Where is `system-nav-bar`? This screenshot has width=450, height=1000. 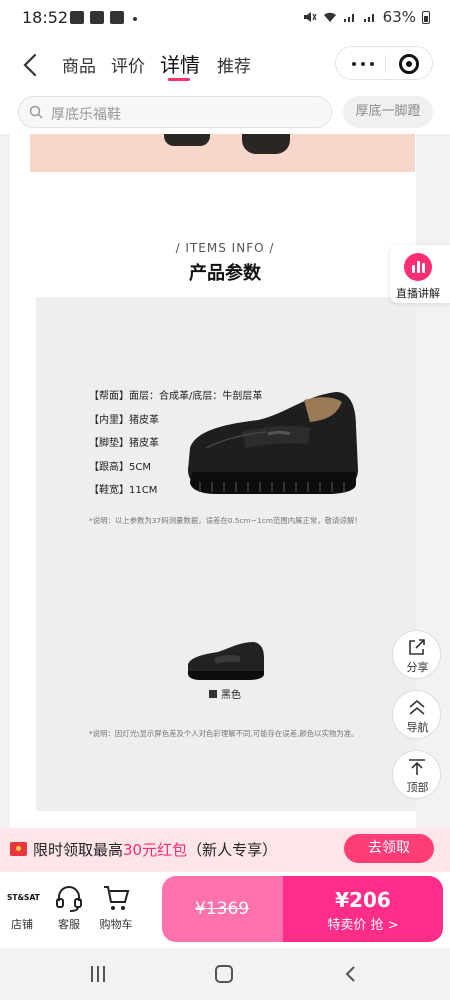
system-nav-bar is located at coordinates (225, 974).